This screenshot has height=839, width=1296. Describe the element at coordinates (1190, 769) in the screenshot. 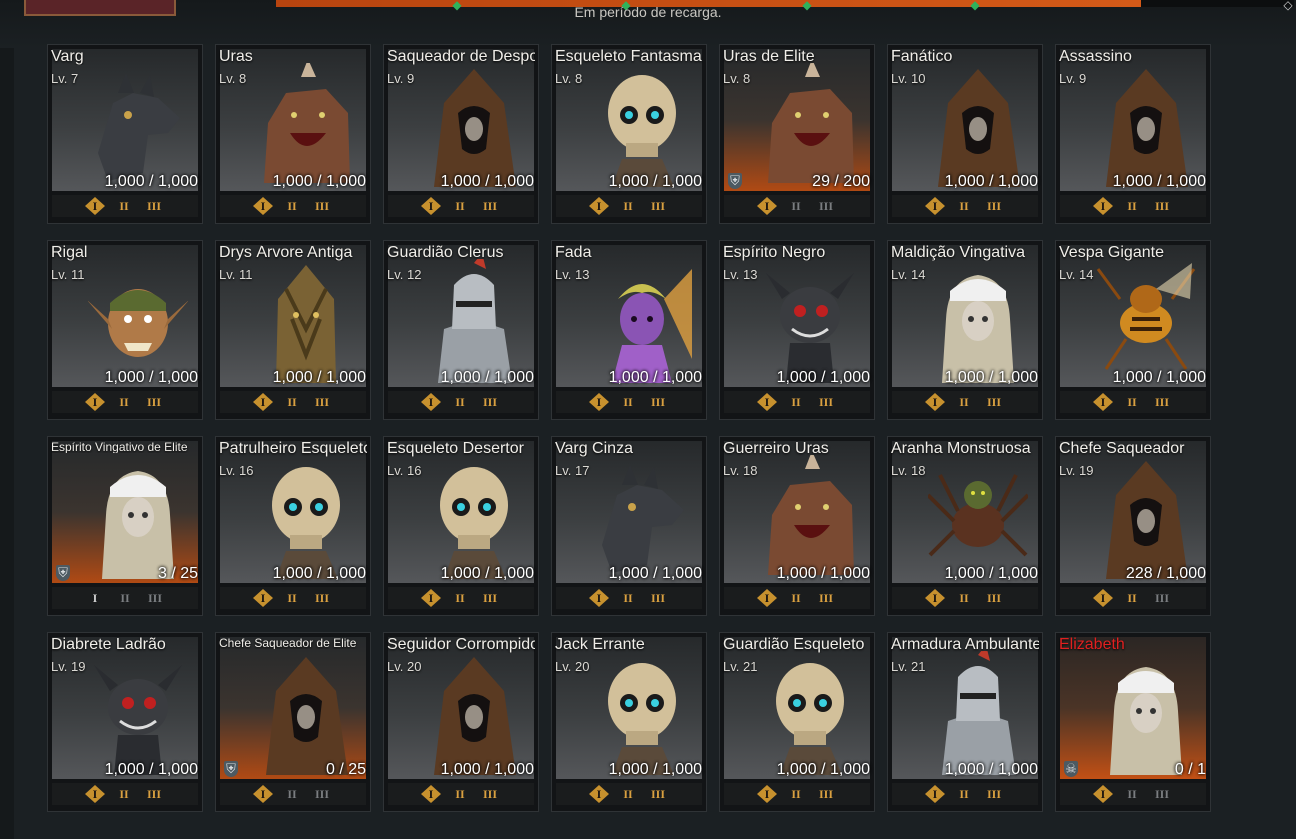

I see `kill-count: 0 / 1` at that location.